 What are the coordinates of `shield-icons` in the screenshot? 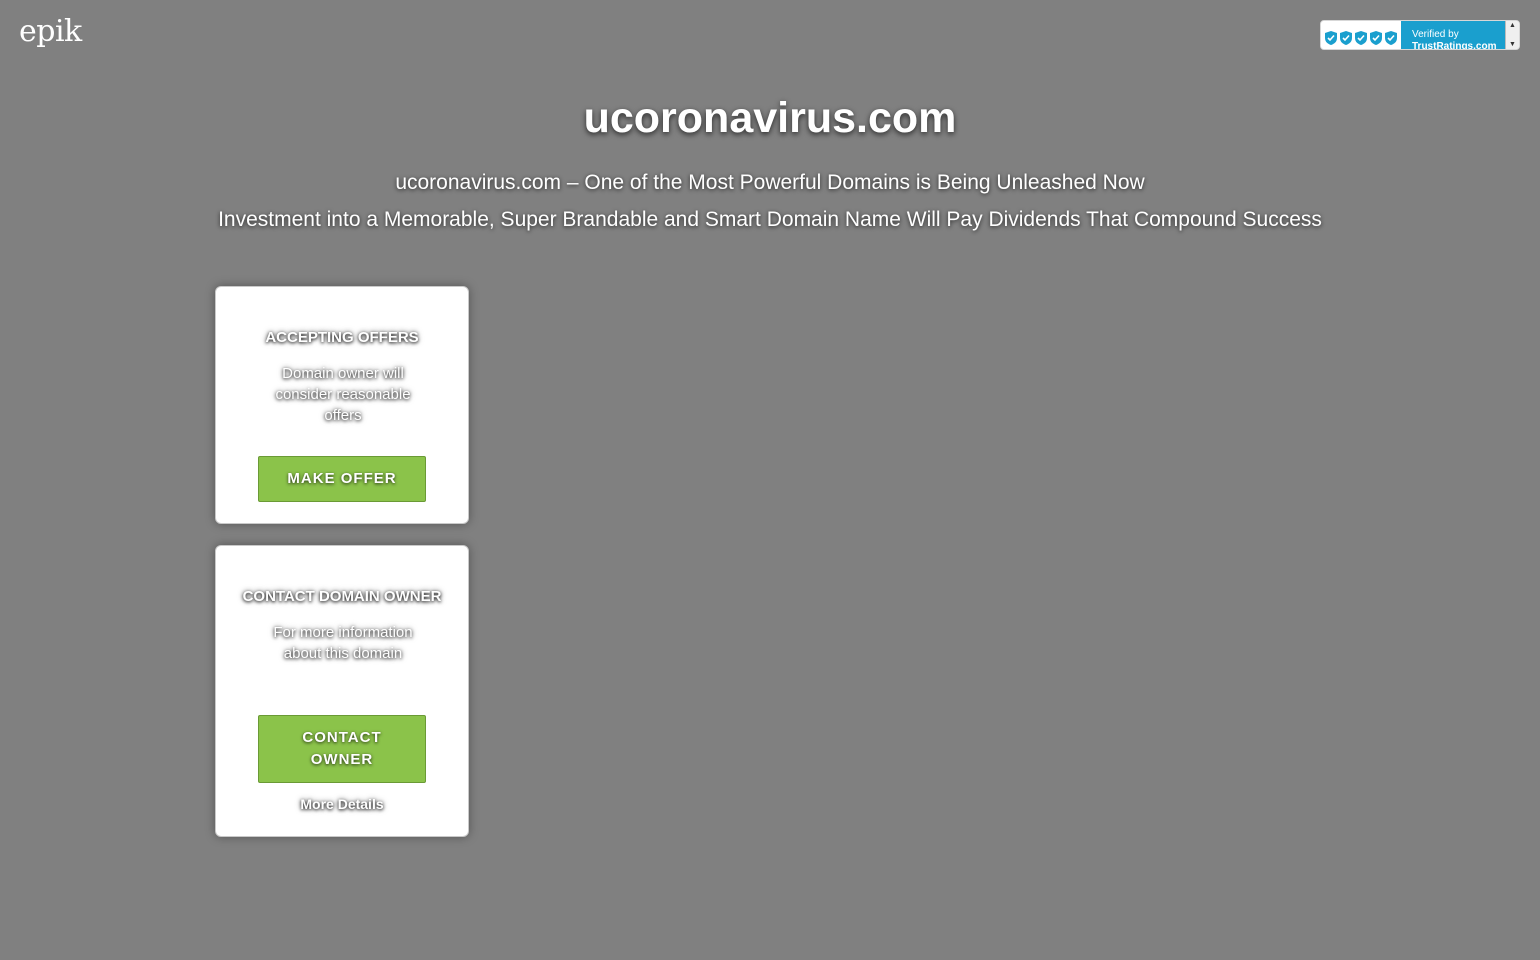 It's located at (1361, 35).